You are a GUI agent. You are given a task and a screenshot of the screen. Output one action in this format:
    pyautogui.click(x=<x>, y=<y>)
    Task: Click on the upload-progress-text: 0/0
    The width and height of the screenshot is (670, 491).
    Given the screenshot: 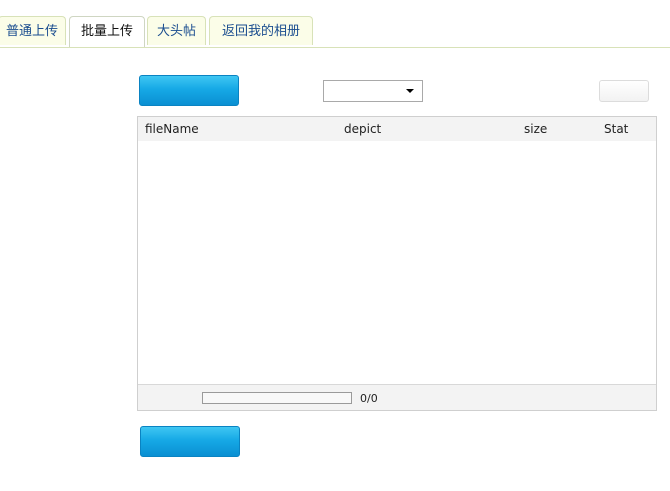 What is the action you would take?
    pyautogui.click(x=369, y=398)
    